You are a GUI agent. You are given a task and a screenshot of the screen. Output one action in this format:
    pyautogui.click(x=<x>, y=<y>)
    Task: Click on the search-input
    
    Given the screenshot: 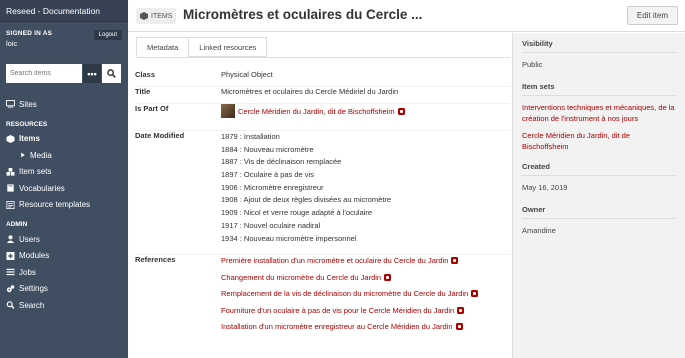 What is the action you would take?
    pyautogui.click(x=44, y=73)
    